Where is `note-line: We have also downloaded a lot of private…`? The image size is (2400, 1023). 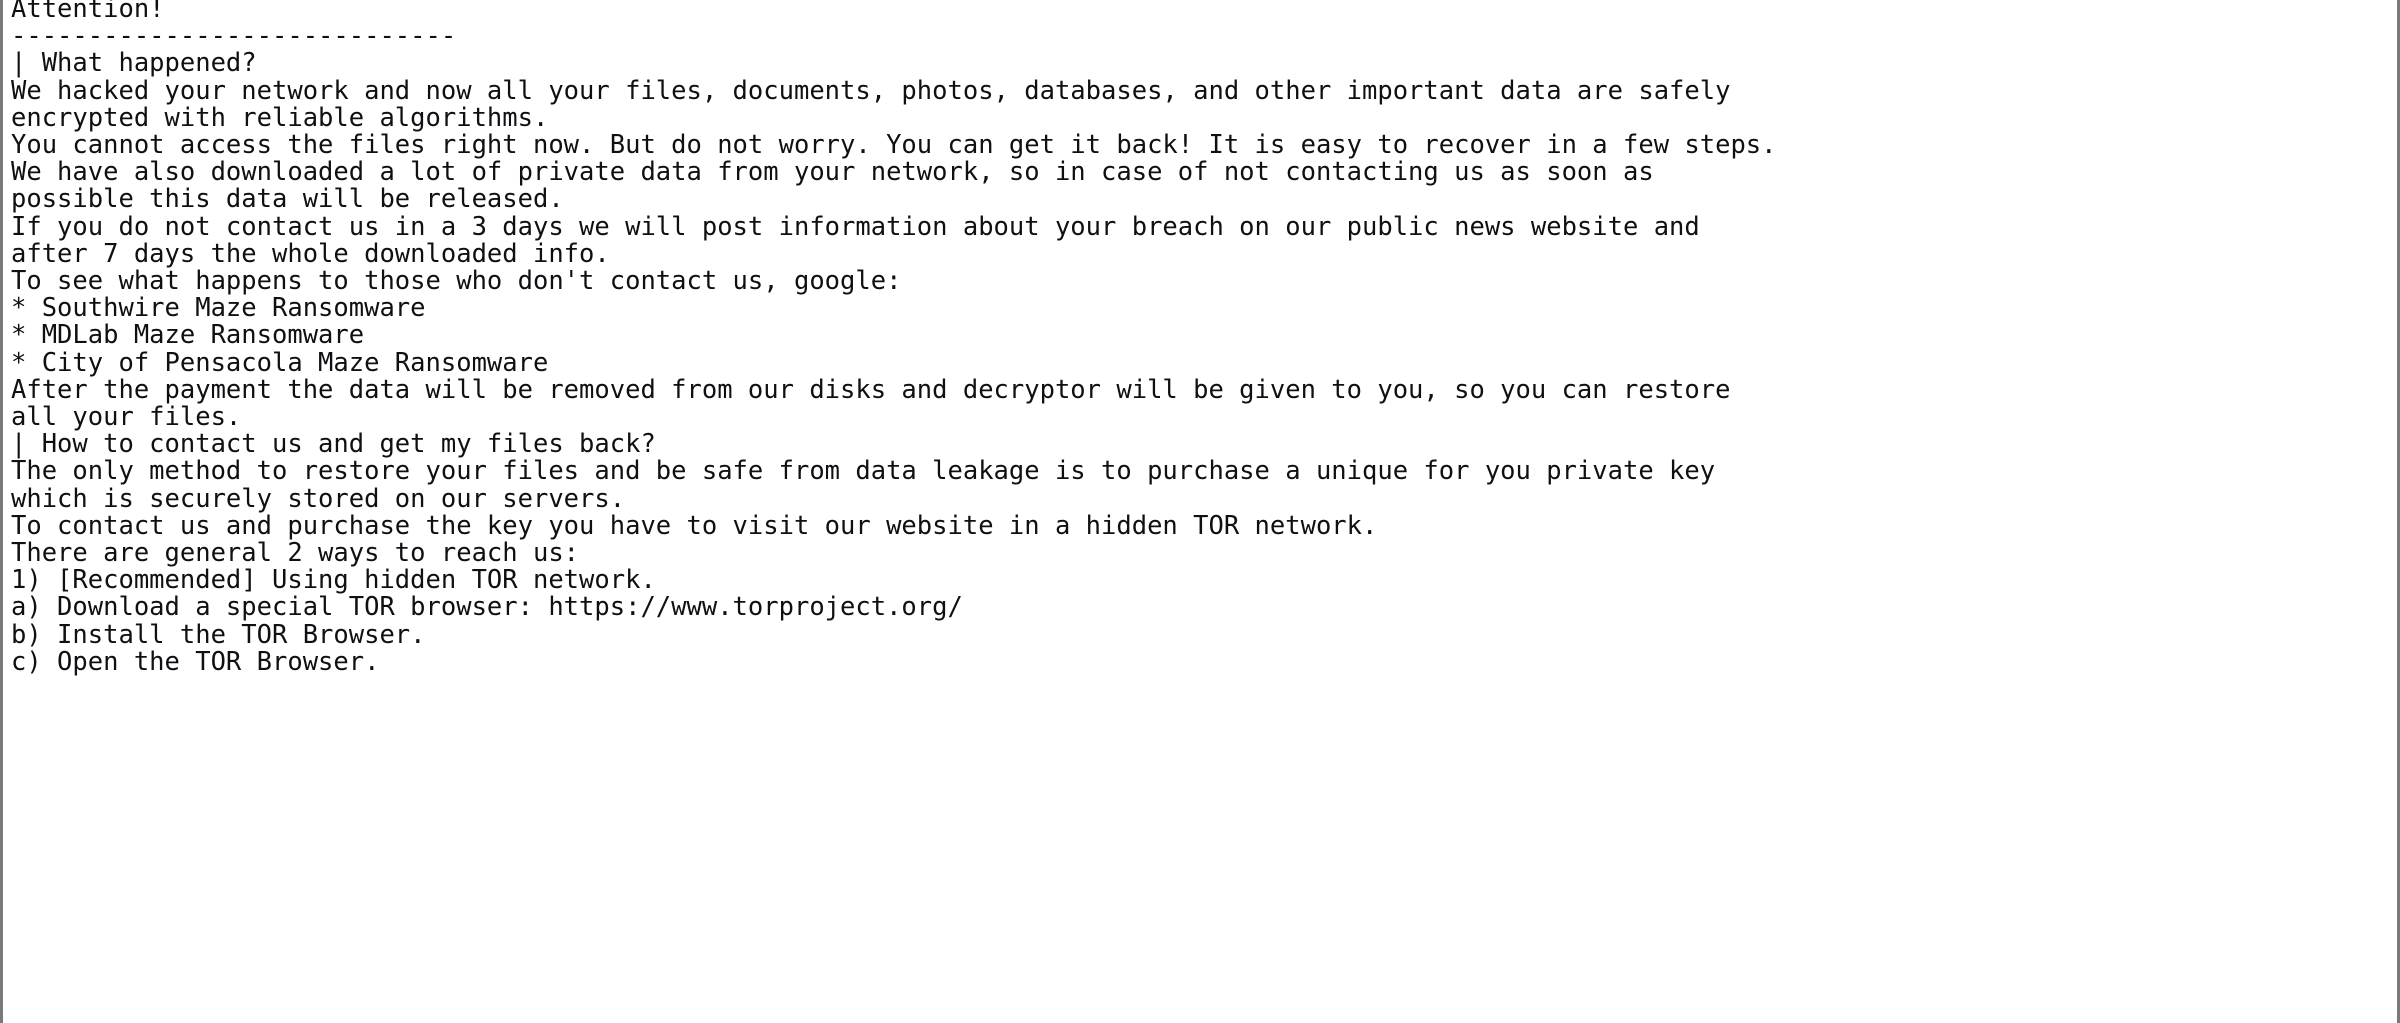 note-line: We have also downloaded a lot of private… is located at coordinates (832, 172).